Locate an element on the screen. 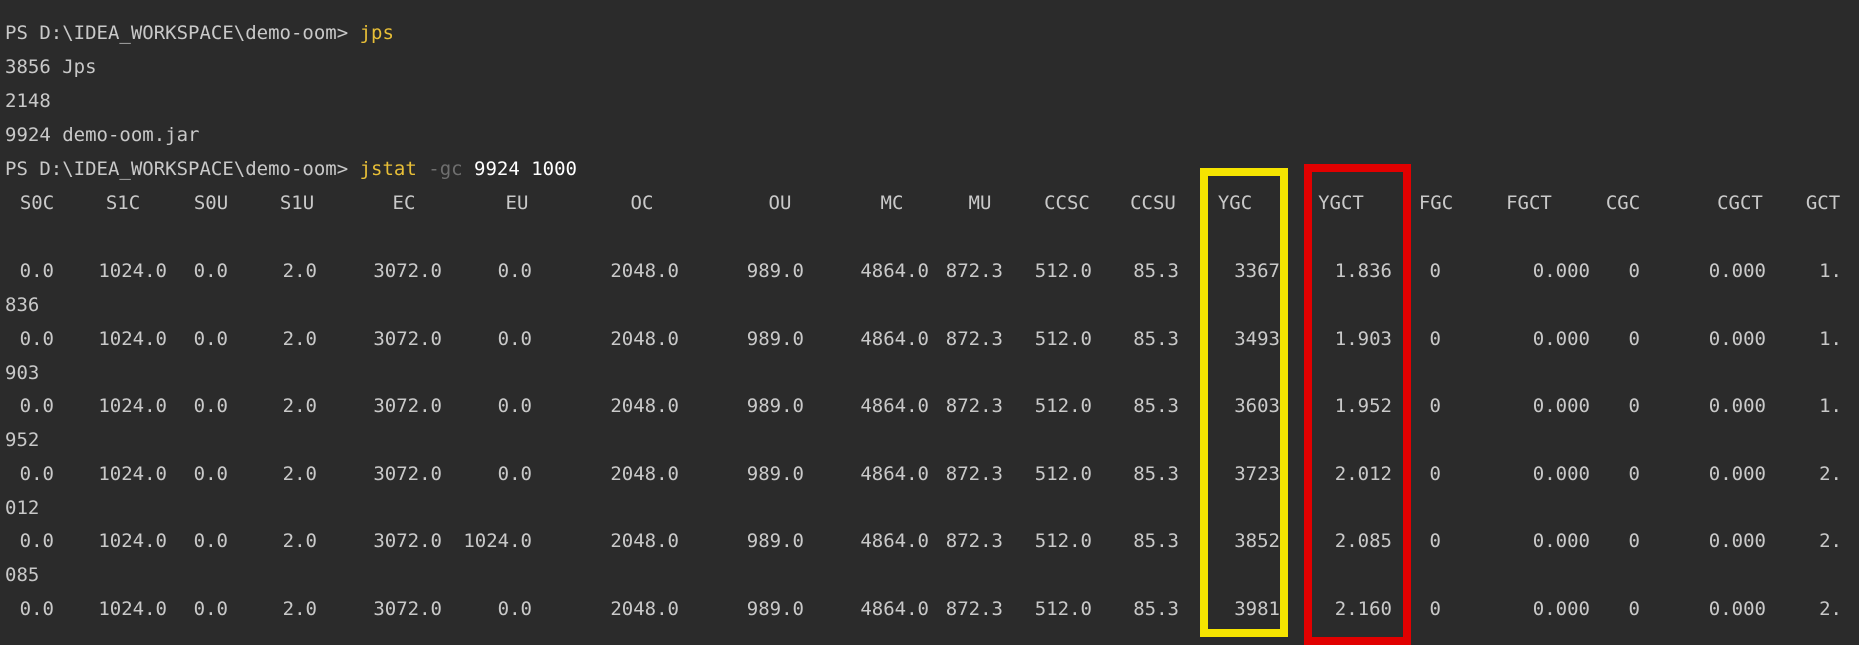 The width and height of the screenshot is (1859, 645). wrapped-gct-remainder: 085 is located at coordinates (22, 575).